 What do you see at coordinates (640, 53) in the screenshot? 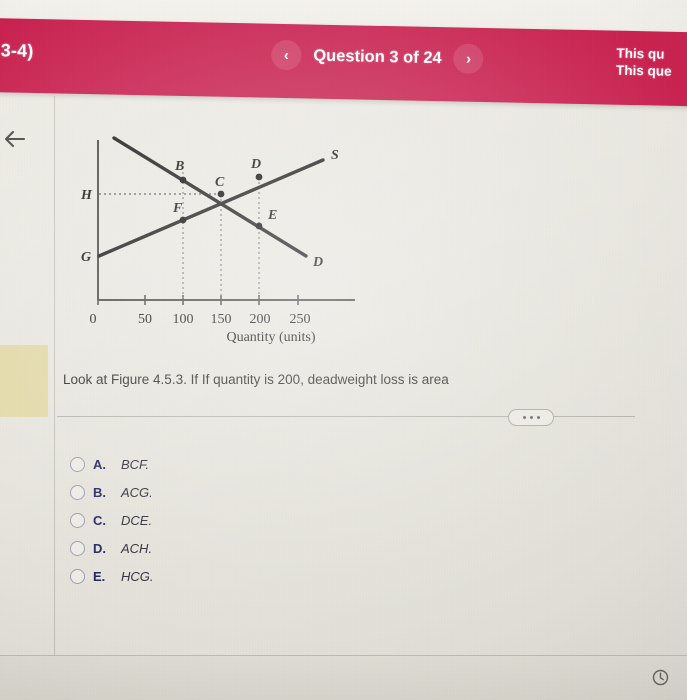
I see `header-right-line-1: This qu` at bounding box center [640, 53].